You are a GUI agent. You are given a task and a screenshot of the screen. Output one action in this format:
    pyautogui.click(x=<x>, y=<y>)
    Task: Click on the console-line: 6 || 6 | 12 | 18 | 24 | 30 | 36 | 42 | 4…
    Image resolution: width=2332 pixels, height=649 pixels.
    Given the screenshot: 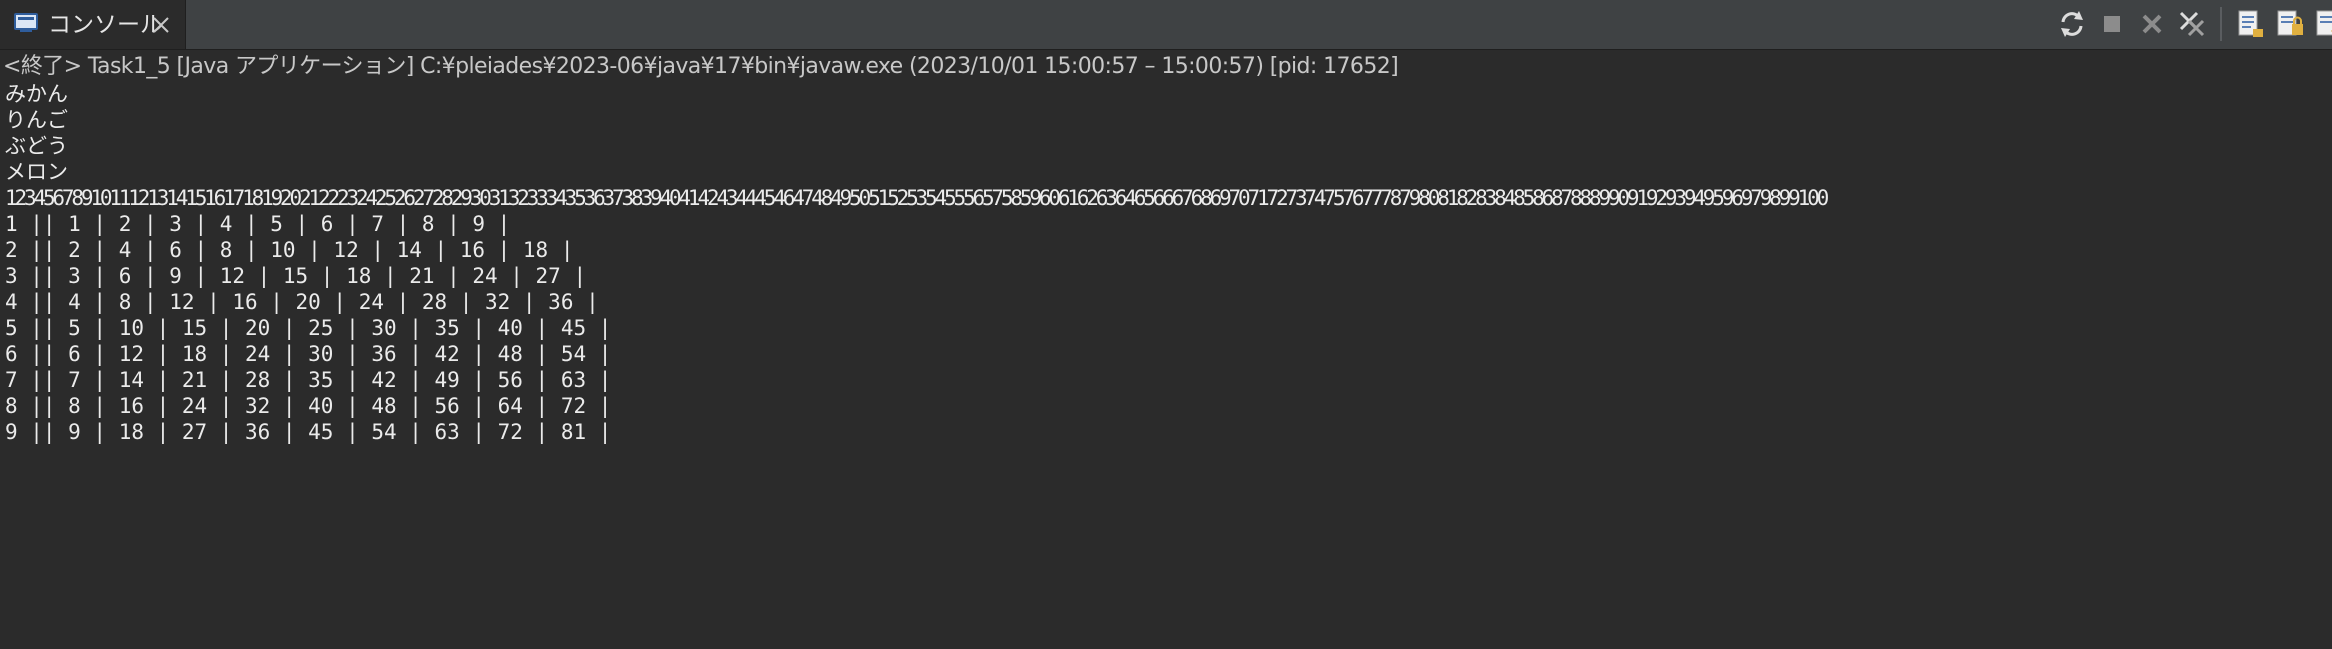 What is the action you would take?
    pyautogui.click(x=308, y=354)
    